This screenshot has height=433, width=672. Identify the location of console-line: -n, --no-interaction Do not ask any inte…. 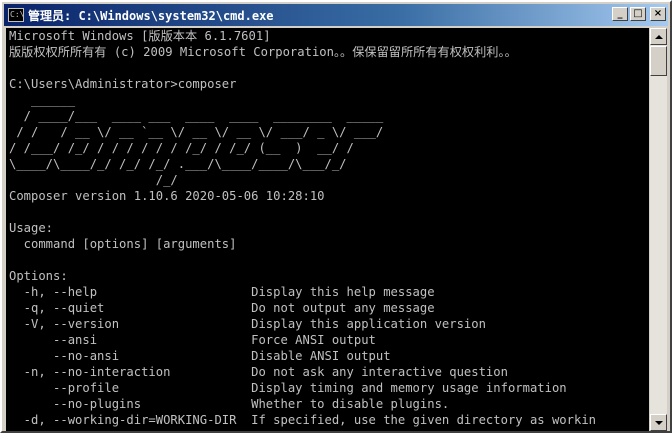
(258, 372).